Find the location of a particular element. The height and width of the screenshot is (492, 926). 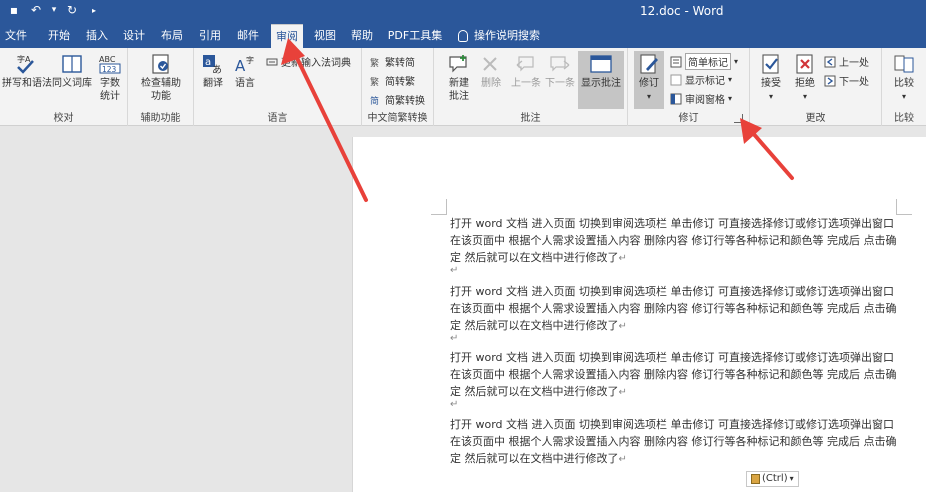

markup-display-select: 简单标记 ▾ is located at coordinates (704, 61).